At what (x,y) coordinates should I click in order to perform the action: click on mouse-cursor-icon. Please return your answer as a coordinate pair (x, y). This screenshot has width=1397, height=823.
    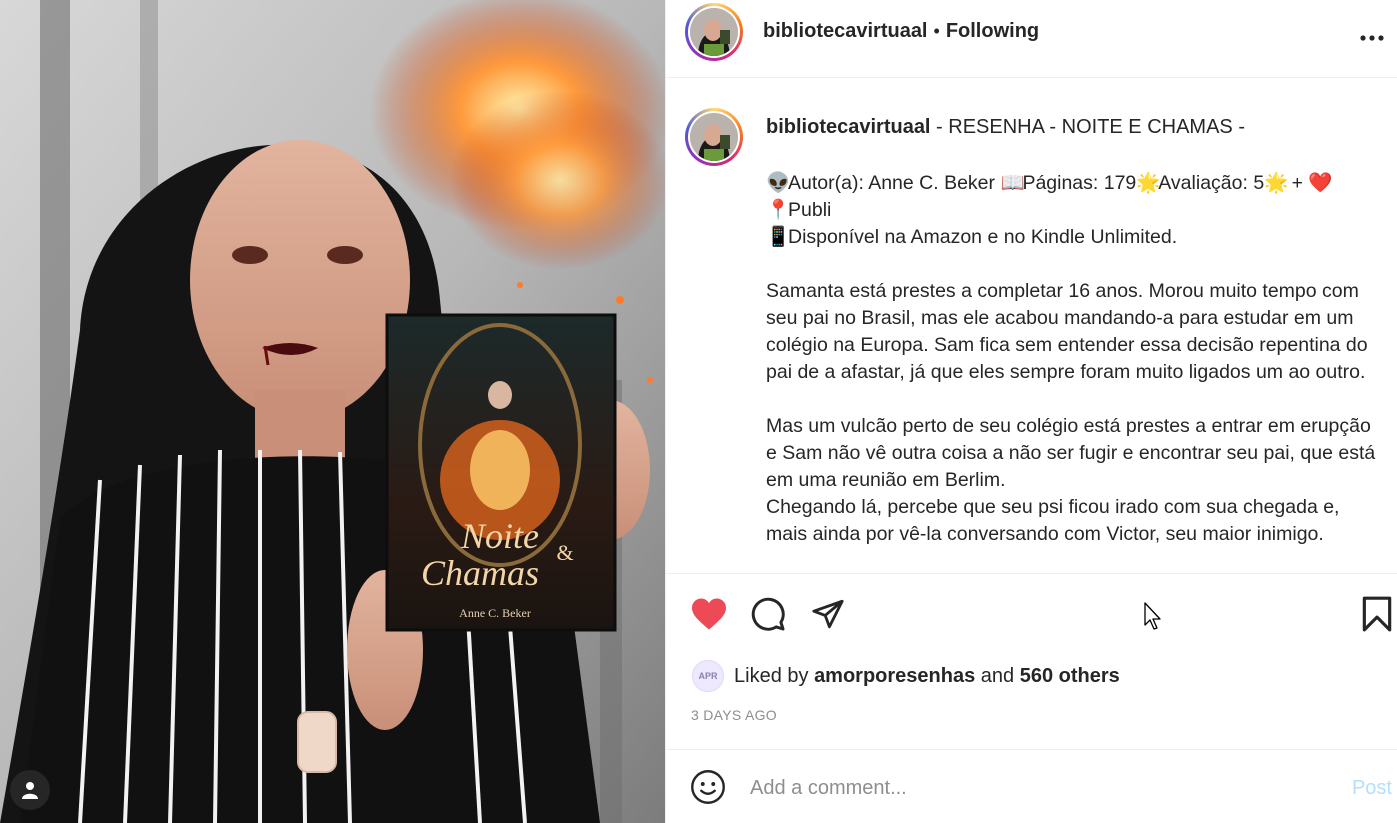
    Looking at the image, I should click on (1154, 619).